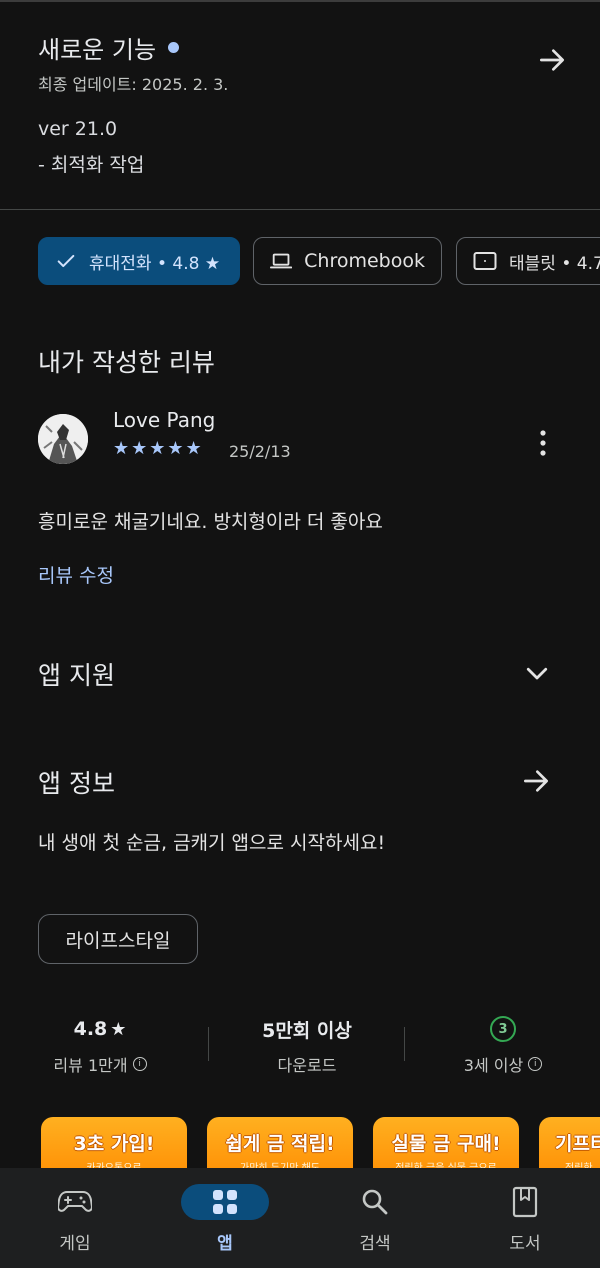 The height and width of the screenshot is (1268, 600). I want to click on review-count: 리뷰 1만개, so click(90, 1065).